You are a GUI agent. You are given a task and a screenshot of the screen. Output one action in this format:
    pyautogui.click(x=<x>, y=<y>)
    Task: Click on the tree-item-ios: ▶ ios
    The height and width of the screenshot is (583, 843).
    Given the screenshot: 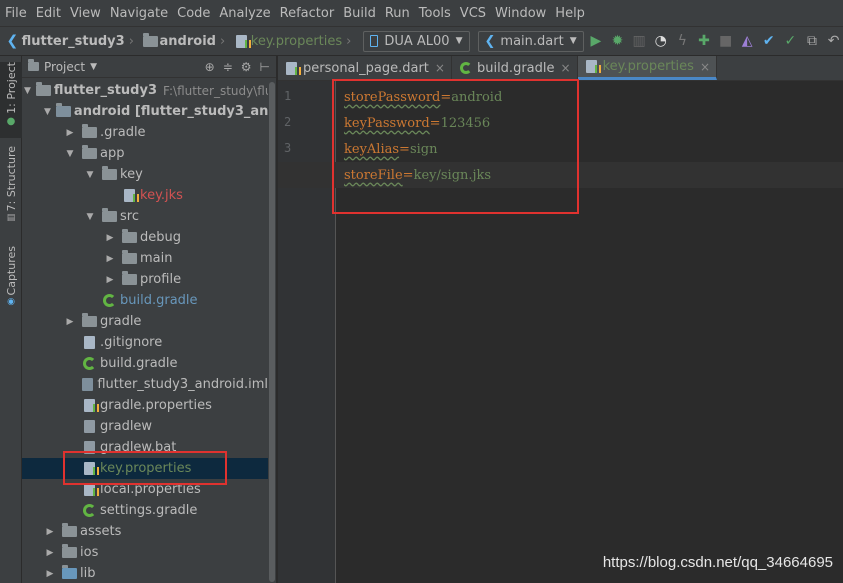 What is the action you would take?
    pyautogui.click(x=145, y=552)
    